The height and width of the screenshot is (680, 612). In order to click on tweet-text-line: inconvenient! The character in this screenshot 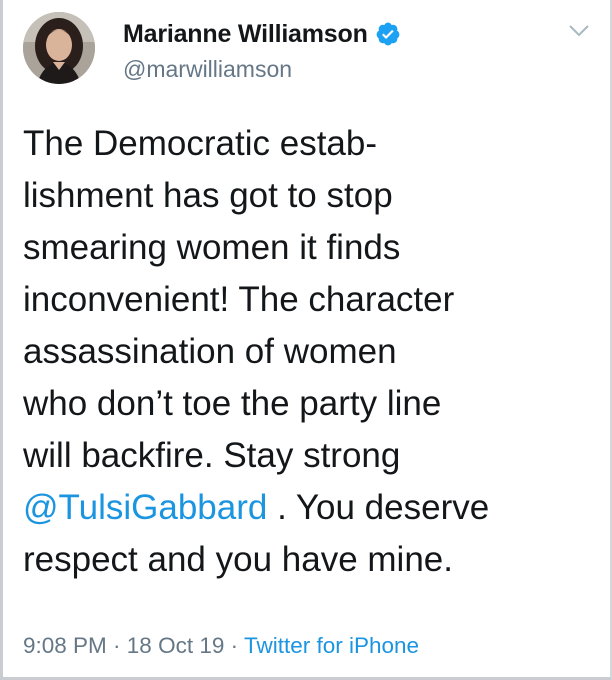, I will do `click(239, 299)`.